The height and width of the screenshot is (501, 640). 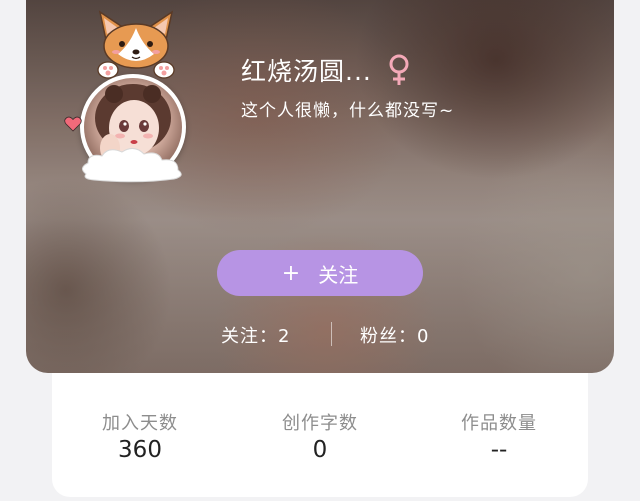 I want to click on following-label: 关注：, so click(x=249, y=336).